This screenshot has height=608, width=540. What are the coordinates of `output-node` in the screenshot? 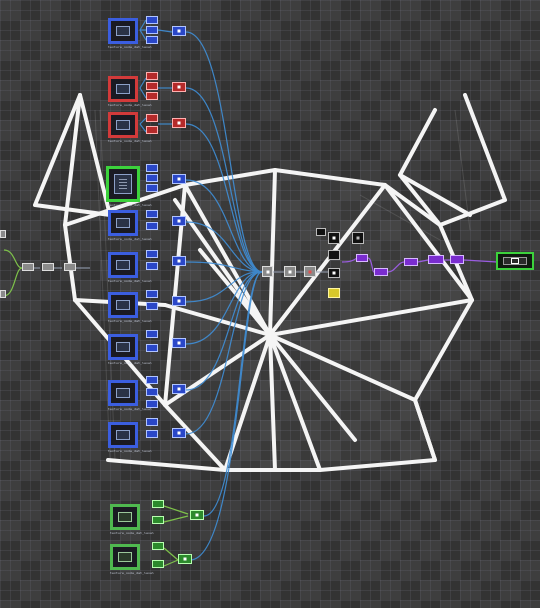 It's located at (515, 261).